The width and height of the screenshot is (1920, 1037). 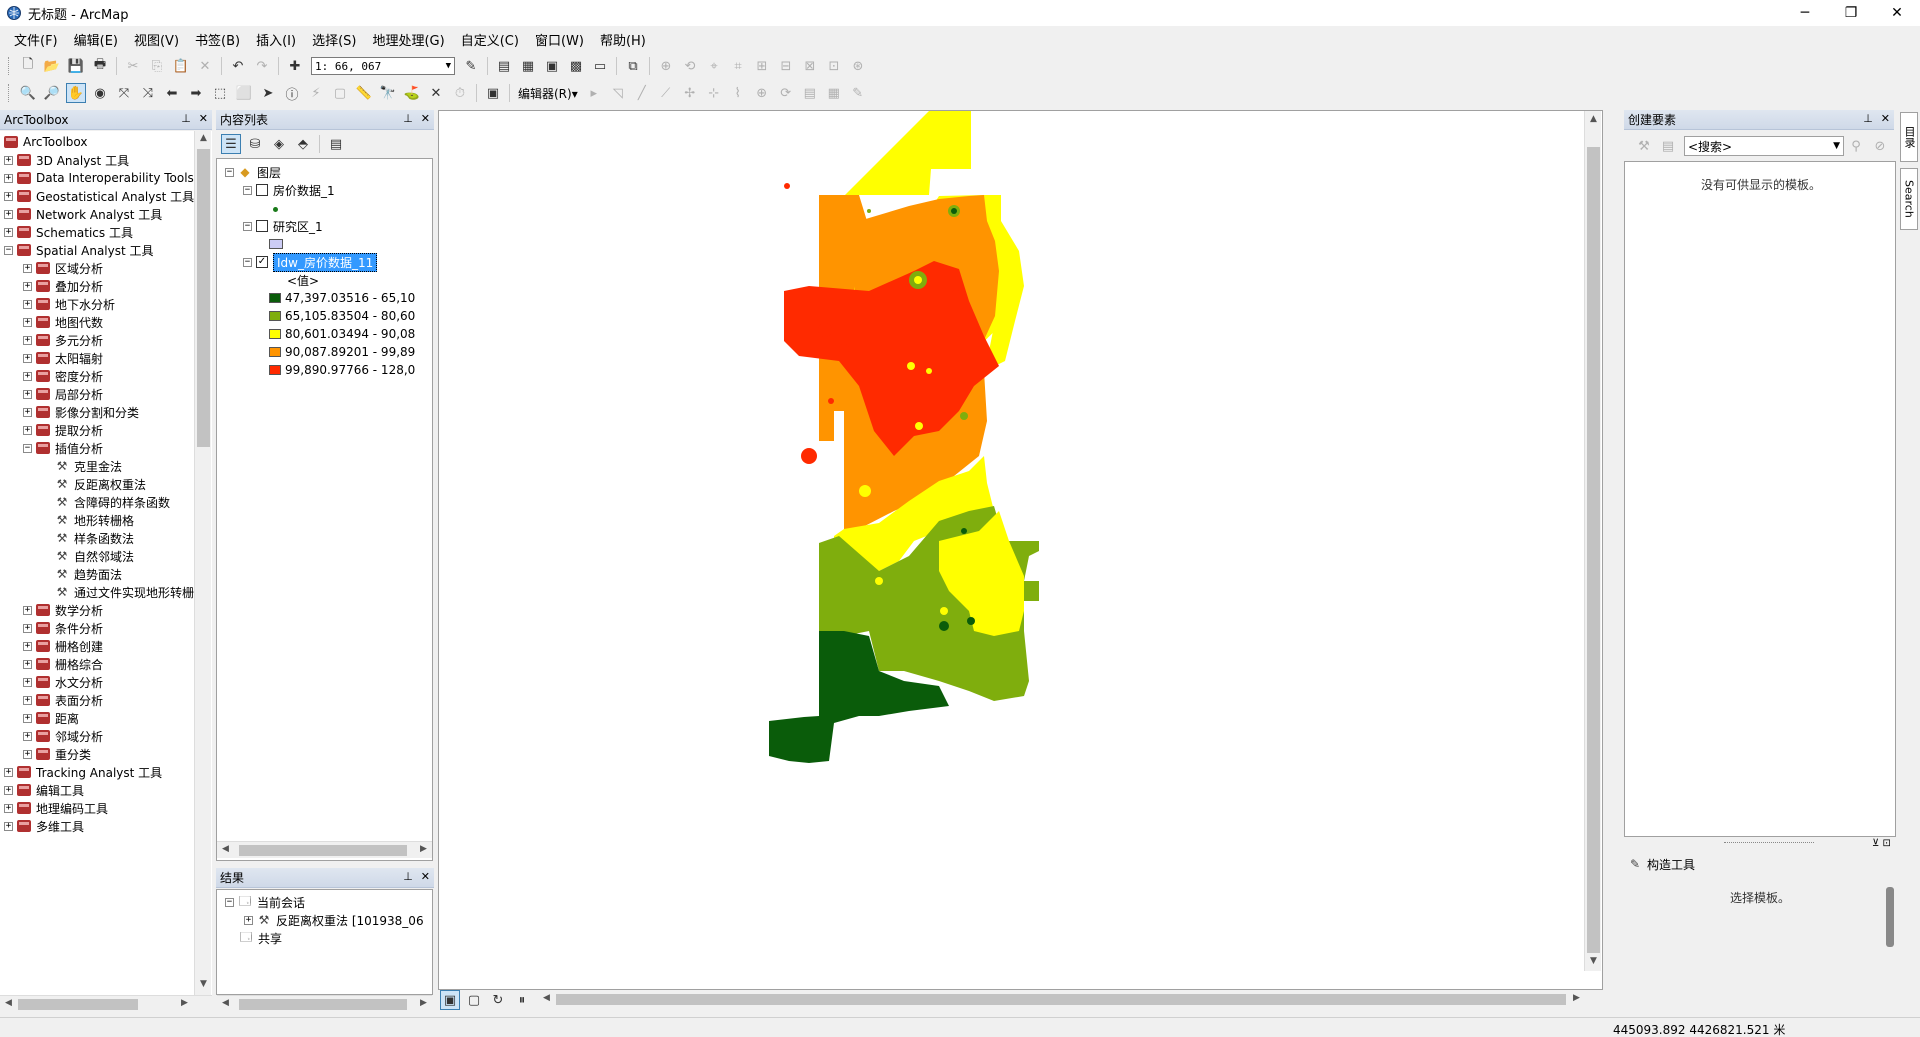 What do you see at coordinates (88, 538) in the screenshot?
I see `tool-item: ⚒ 样条函数法` at bounding box center [88, 538].